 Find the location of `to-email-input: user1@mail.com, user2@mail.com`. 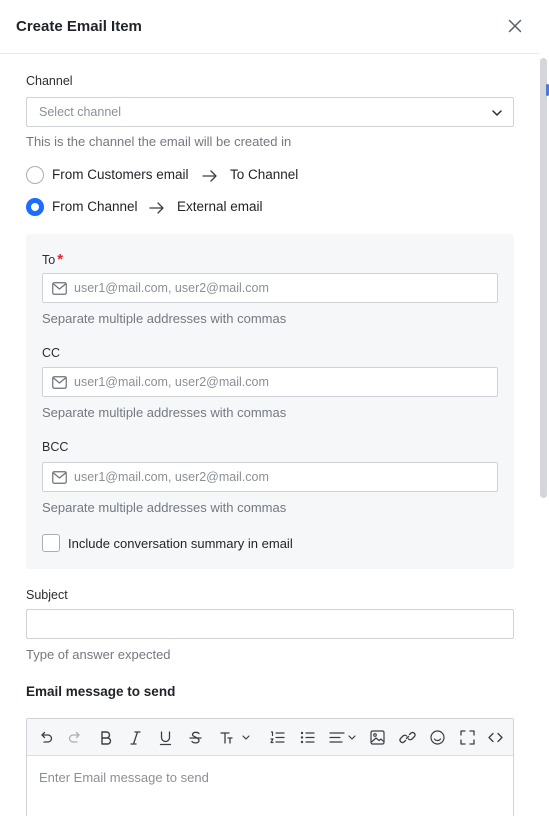

to-email-input: user1@mail.com, user2@mail.com is located at coordinates (270, 288).